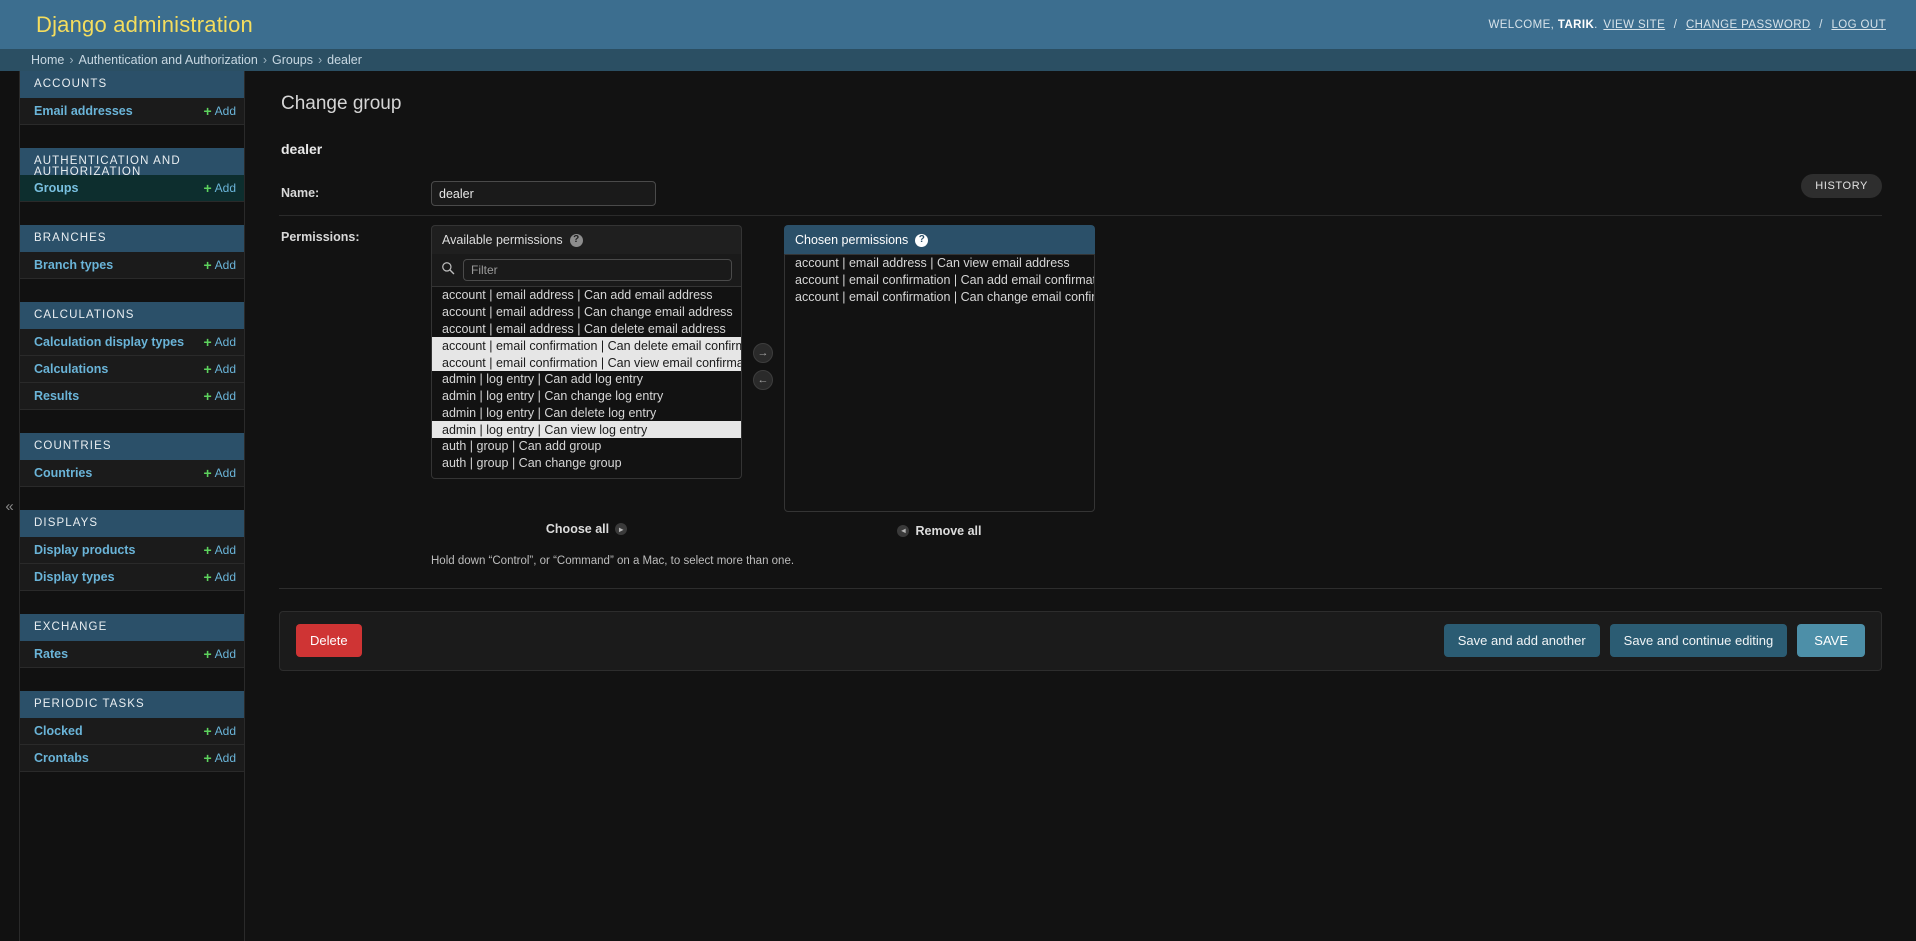  I want to click on name-input, so click(543, 193).